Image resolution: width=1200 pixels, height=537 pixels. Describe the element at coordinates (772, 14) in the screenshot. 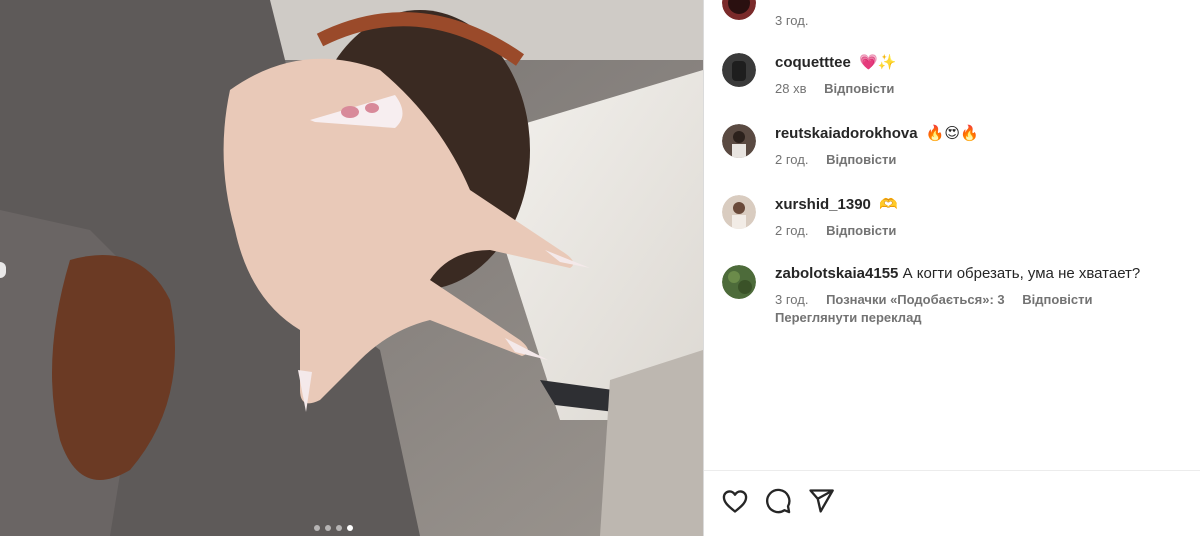

I see `comment-item: 3 год.` at that location.